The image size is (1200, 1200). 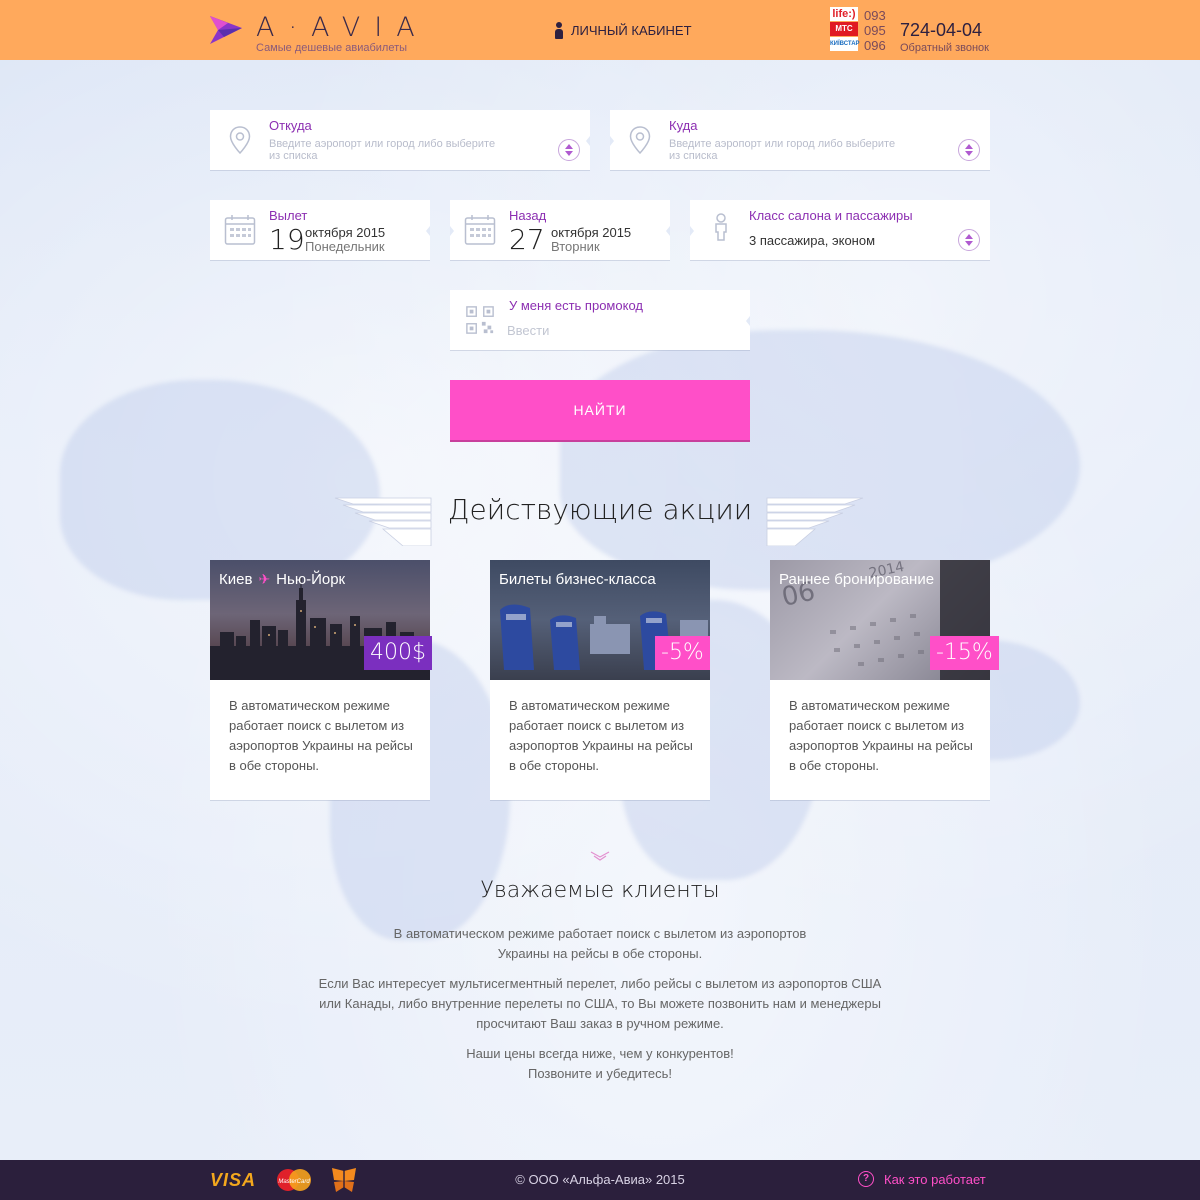 I want to click on search-button: НАЙТИ, so click(x=600, y=410).